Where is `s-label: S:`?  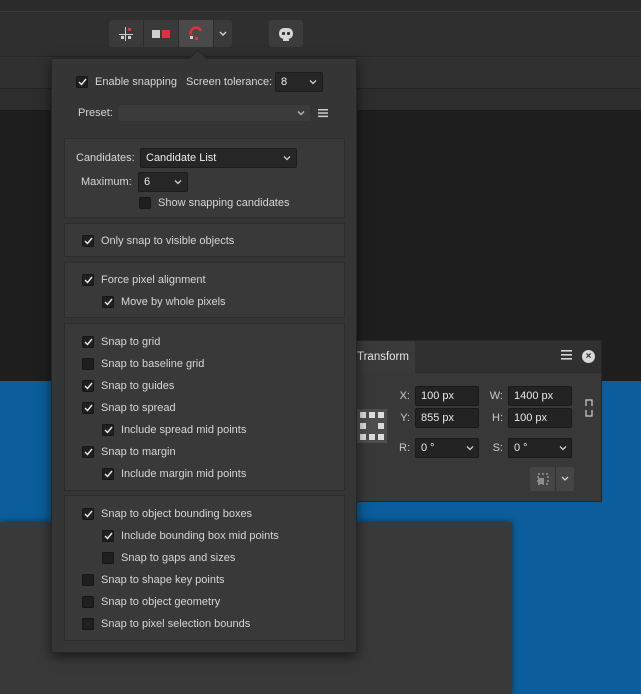 s-label: S: is located at coordinates (497, 448).